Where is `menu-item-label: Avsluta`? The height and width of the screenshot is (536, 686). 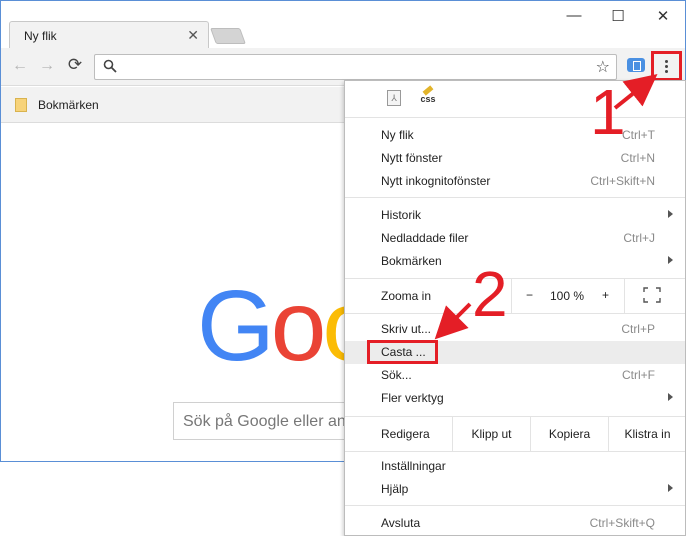
menu-item-label: Avsluta is located at coordinates (401, 523).